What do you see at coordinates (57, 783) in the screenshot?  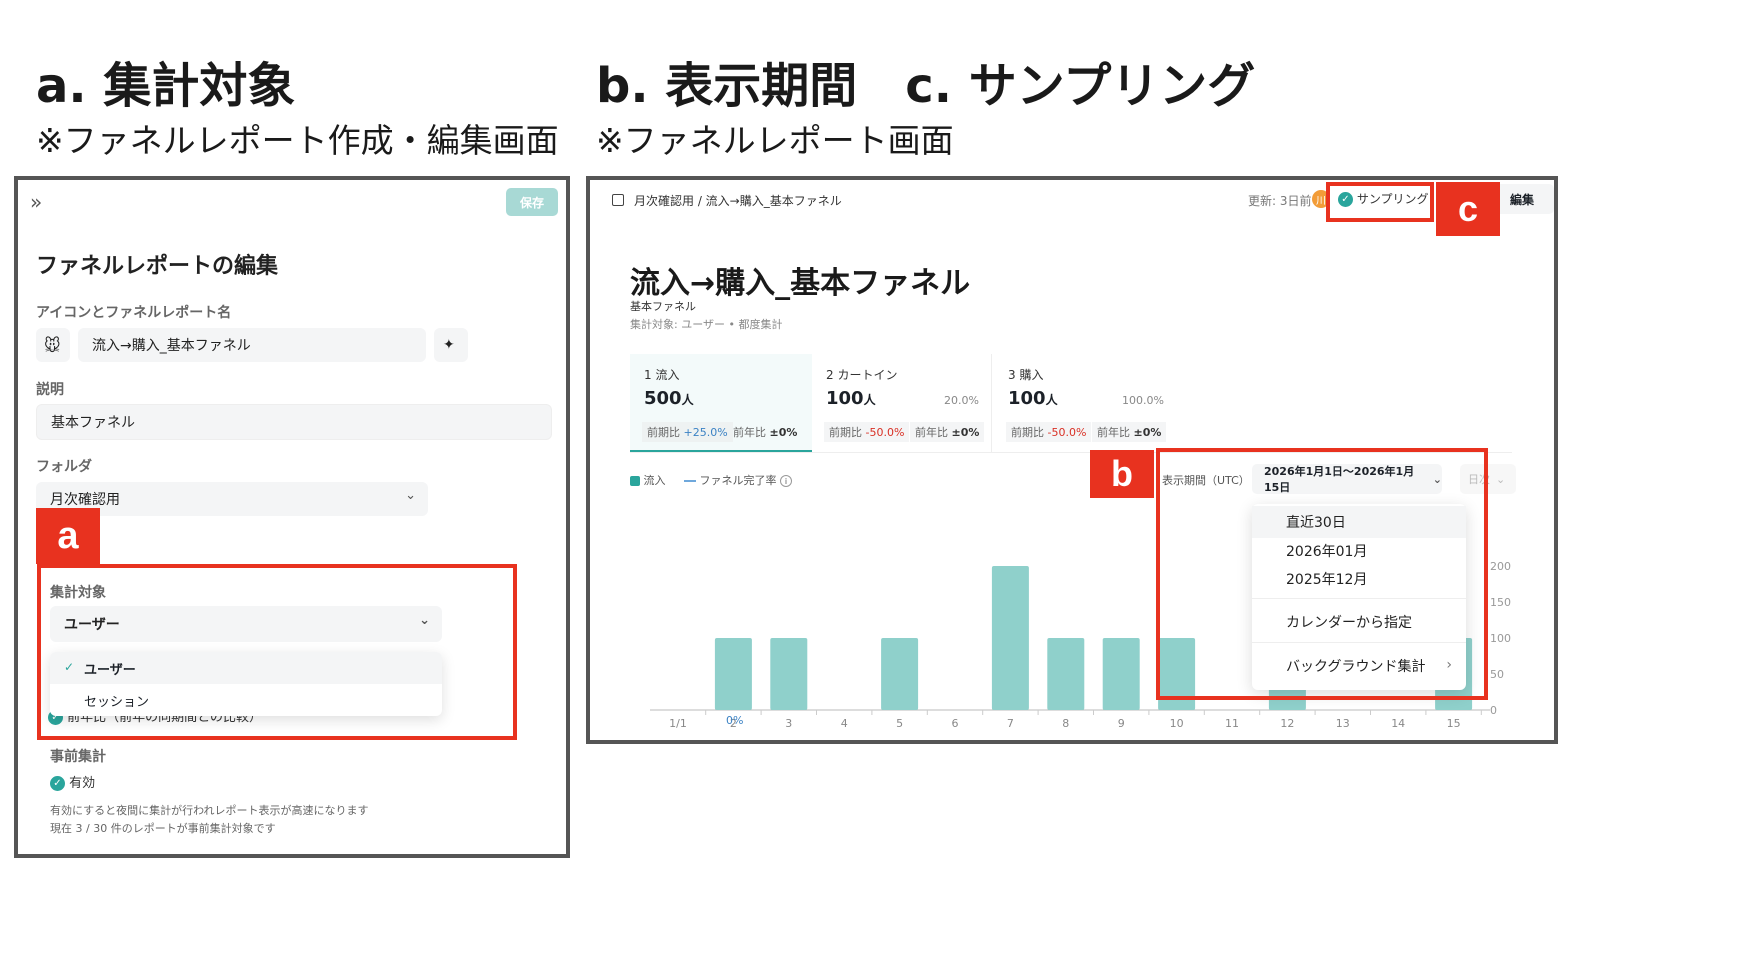 I see `check-icon: ✓` at bounding box center [57, 783].